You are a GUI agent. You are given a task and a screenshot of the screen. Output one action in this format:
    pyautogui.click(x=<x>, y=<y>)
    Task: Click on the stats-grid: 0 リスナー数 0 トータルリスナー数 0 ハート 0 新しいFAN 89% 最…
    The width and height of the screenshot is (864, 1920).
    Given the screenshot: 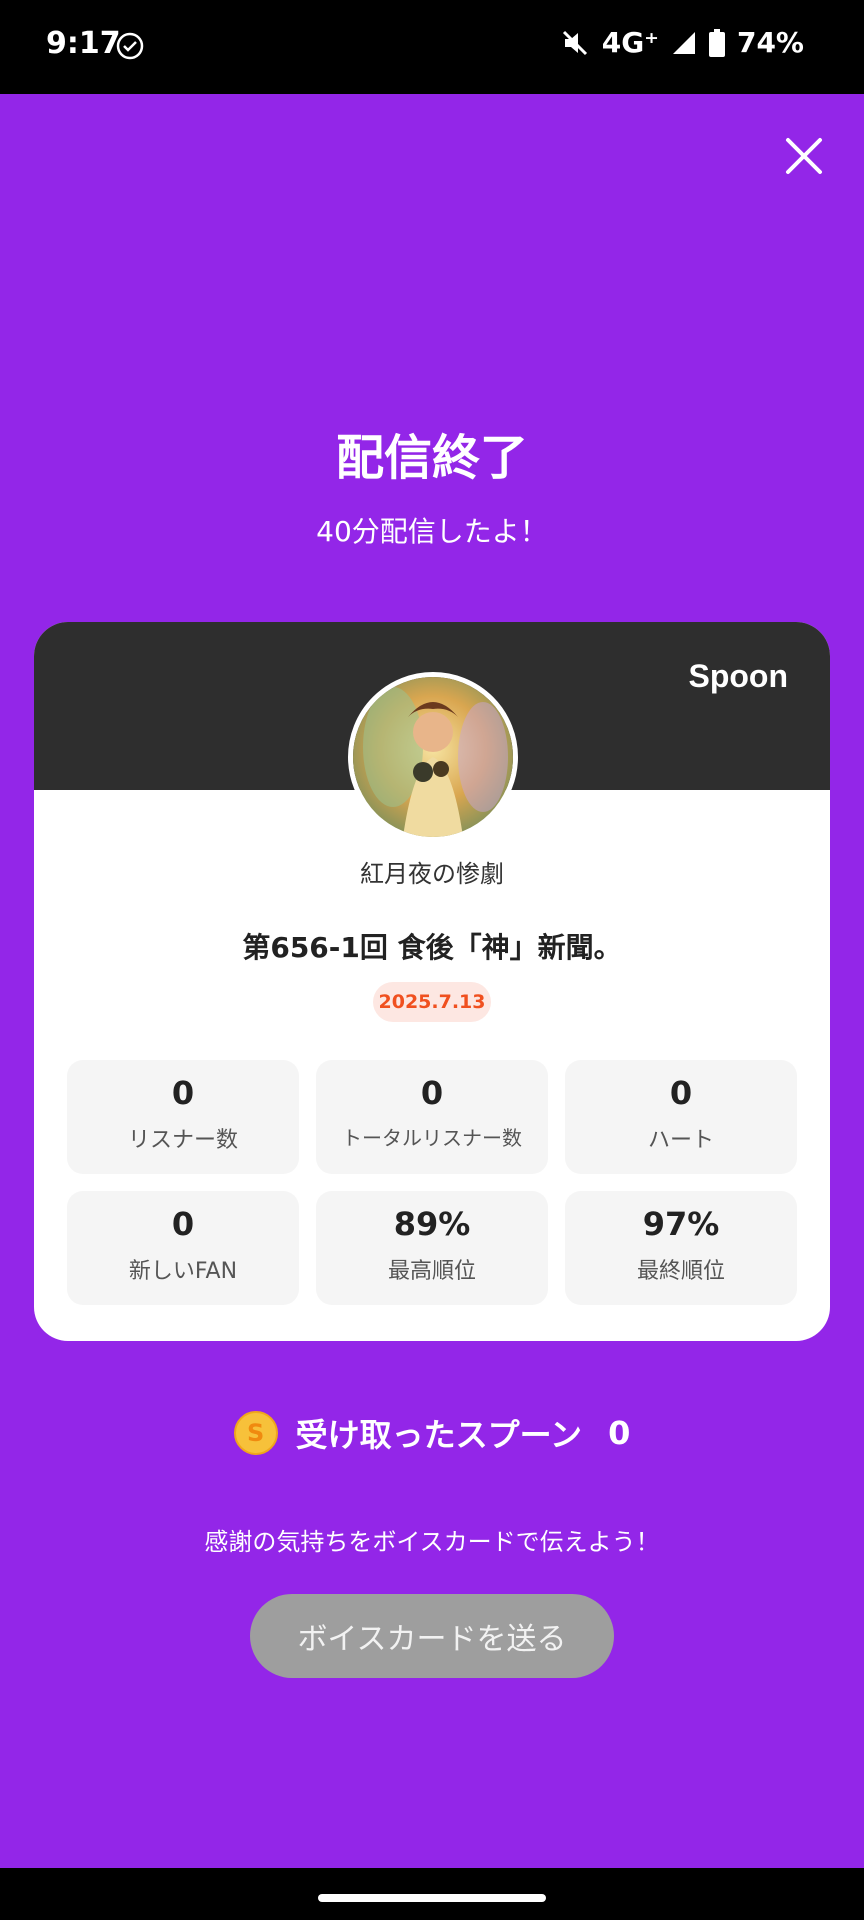 What is the action you would take?
    pyautogui.click(x=432, y=1182)
    